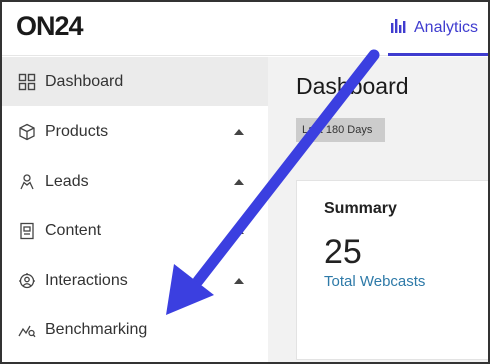 This screenshot has height=364, width=490. I want to click on person-icon, so click(27, 182).